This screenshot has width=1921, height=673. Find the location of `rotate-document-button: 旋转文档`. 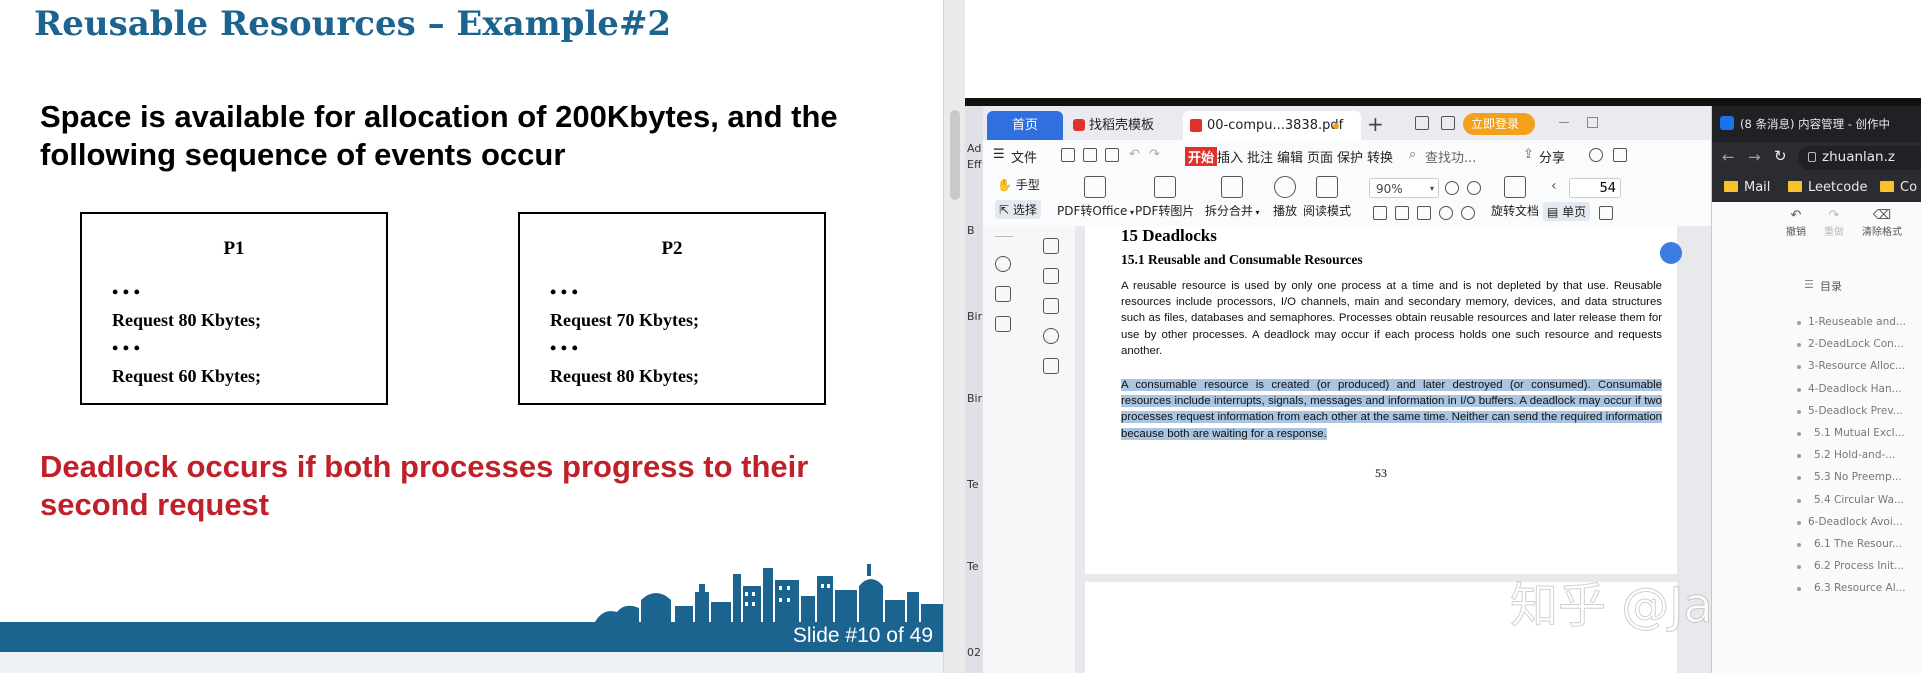

rotate-document-button: 旋转文档 is located at coordinates (1515, 197).